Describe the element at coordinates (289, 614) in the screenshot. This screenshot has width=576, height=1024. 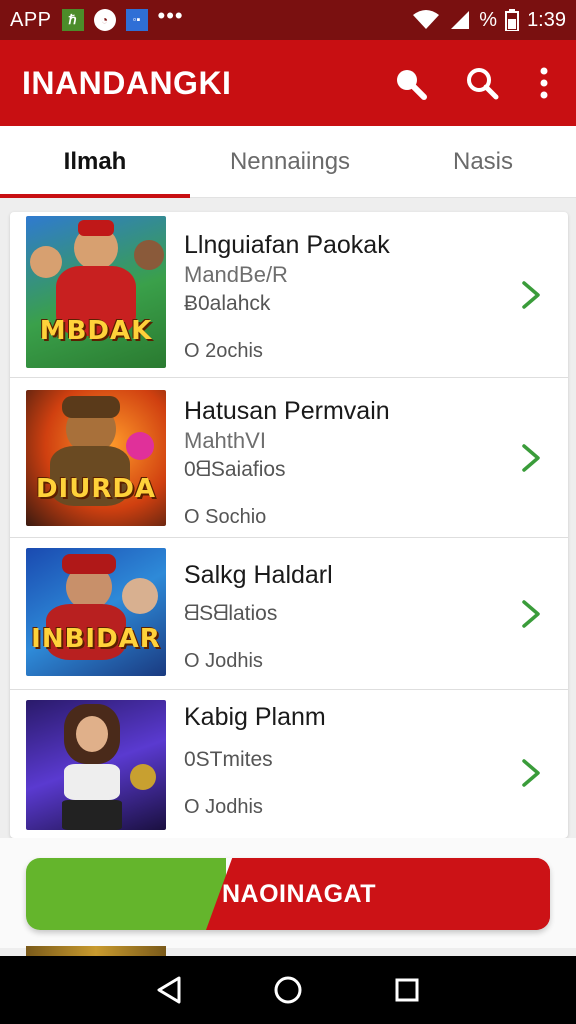
I see `list-item: INBIDAR Salkg Haldarl ᗺSᗺlatios O Jodhis` at that location.